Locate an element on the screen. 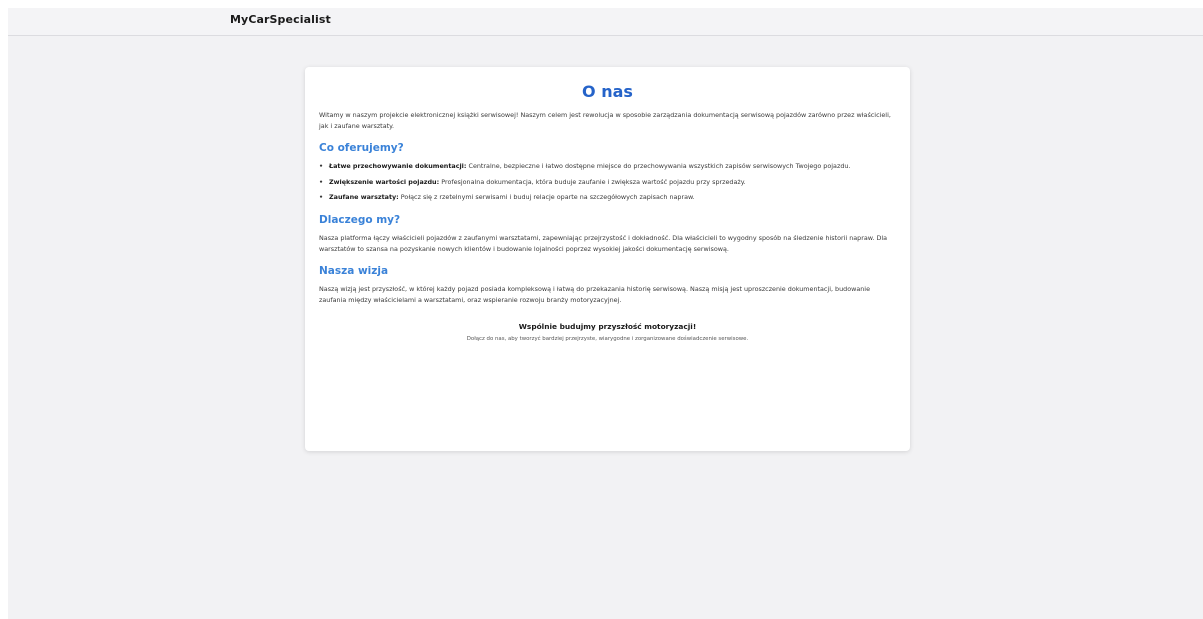 This screenshot has height=619, width=1203. offer-item-title: Zaufane warsztaty: is located at coordinates (364, 197).